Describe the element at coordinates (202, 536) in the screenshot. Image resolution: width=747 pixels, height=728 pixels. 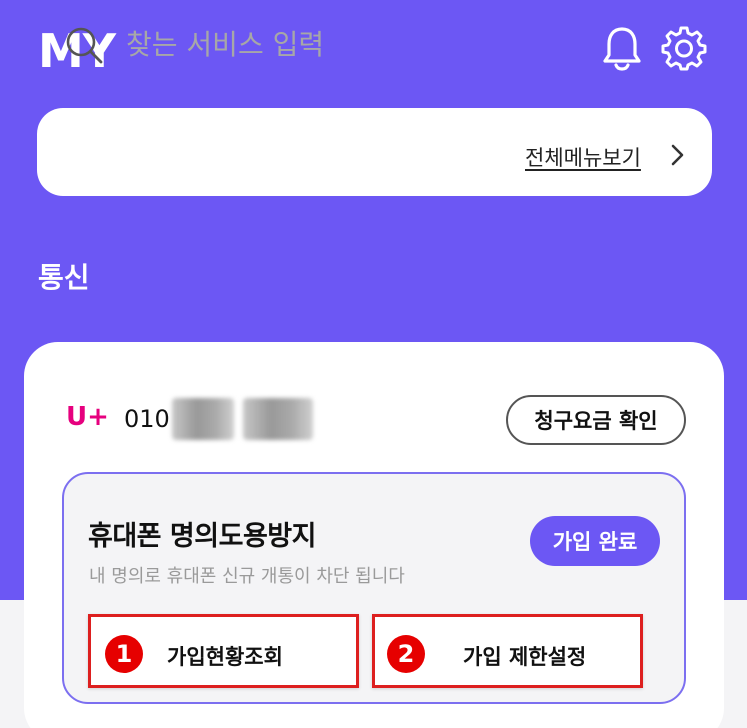
I see `service-title: 휴대폰 명의도용방지` at that location.